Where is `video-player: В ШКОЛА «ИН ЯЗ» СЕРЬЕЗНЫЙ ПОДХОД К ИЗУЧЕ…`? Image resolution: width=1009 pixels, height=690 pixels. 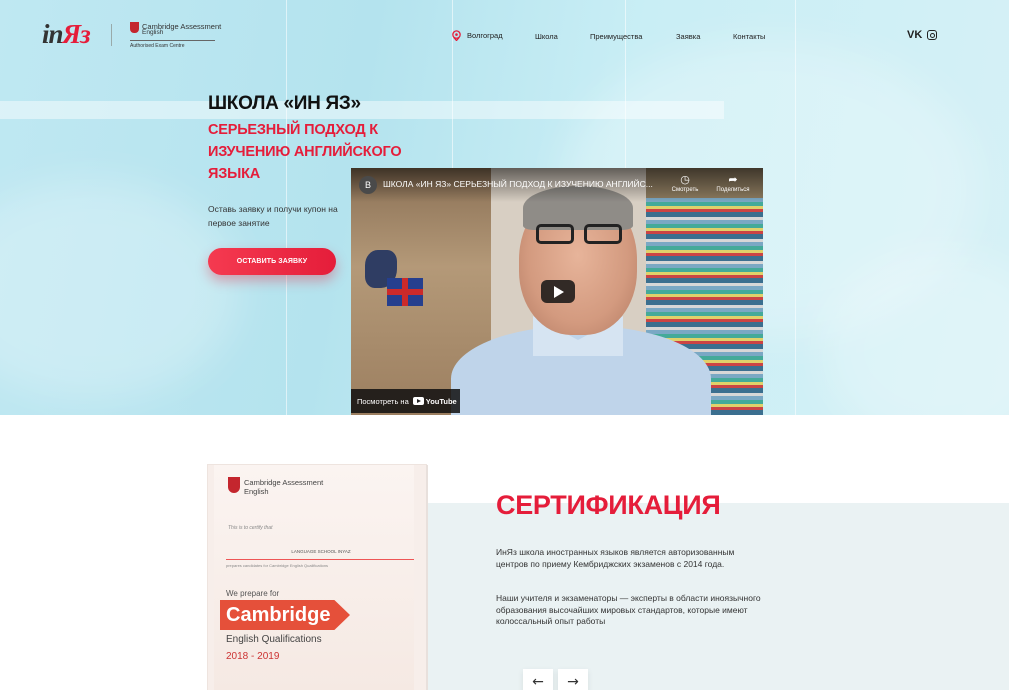 video-player: В ШКОЛА «ИН ЯЗ» СЕРЬЕЗНЫЙ ПОДХОД К ИЗУЧЕ… is located at coordinates (557, 291).